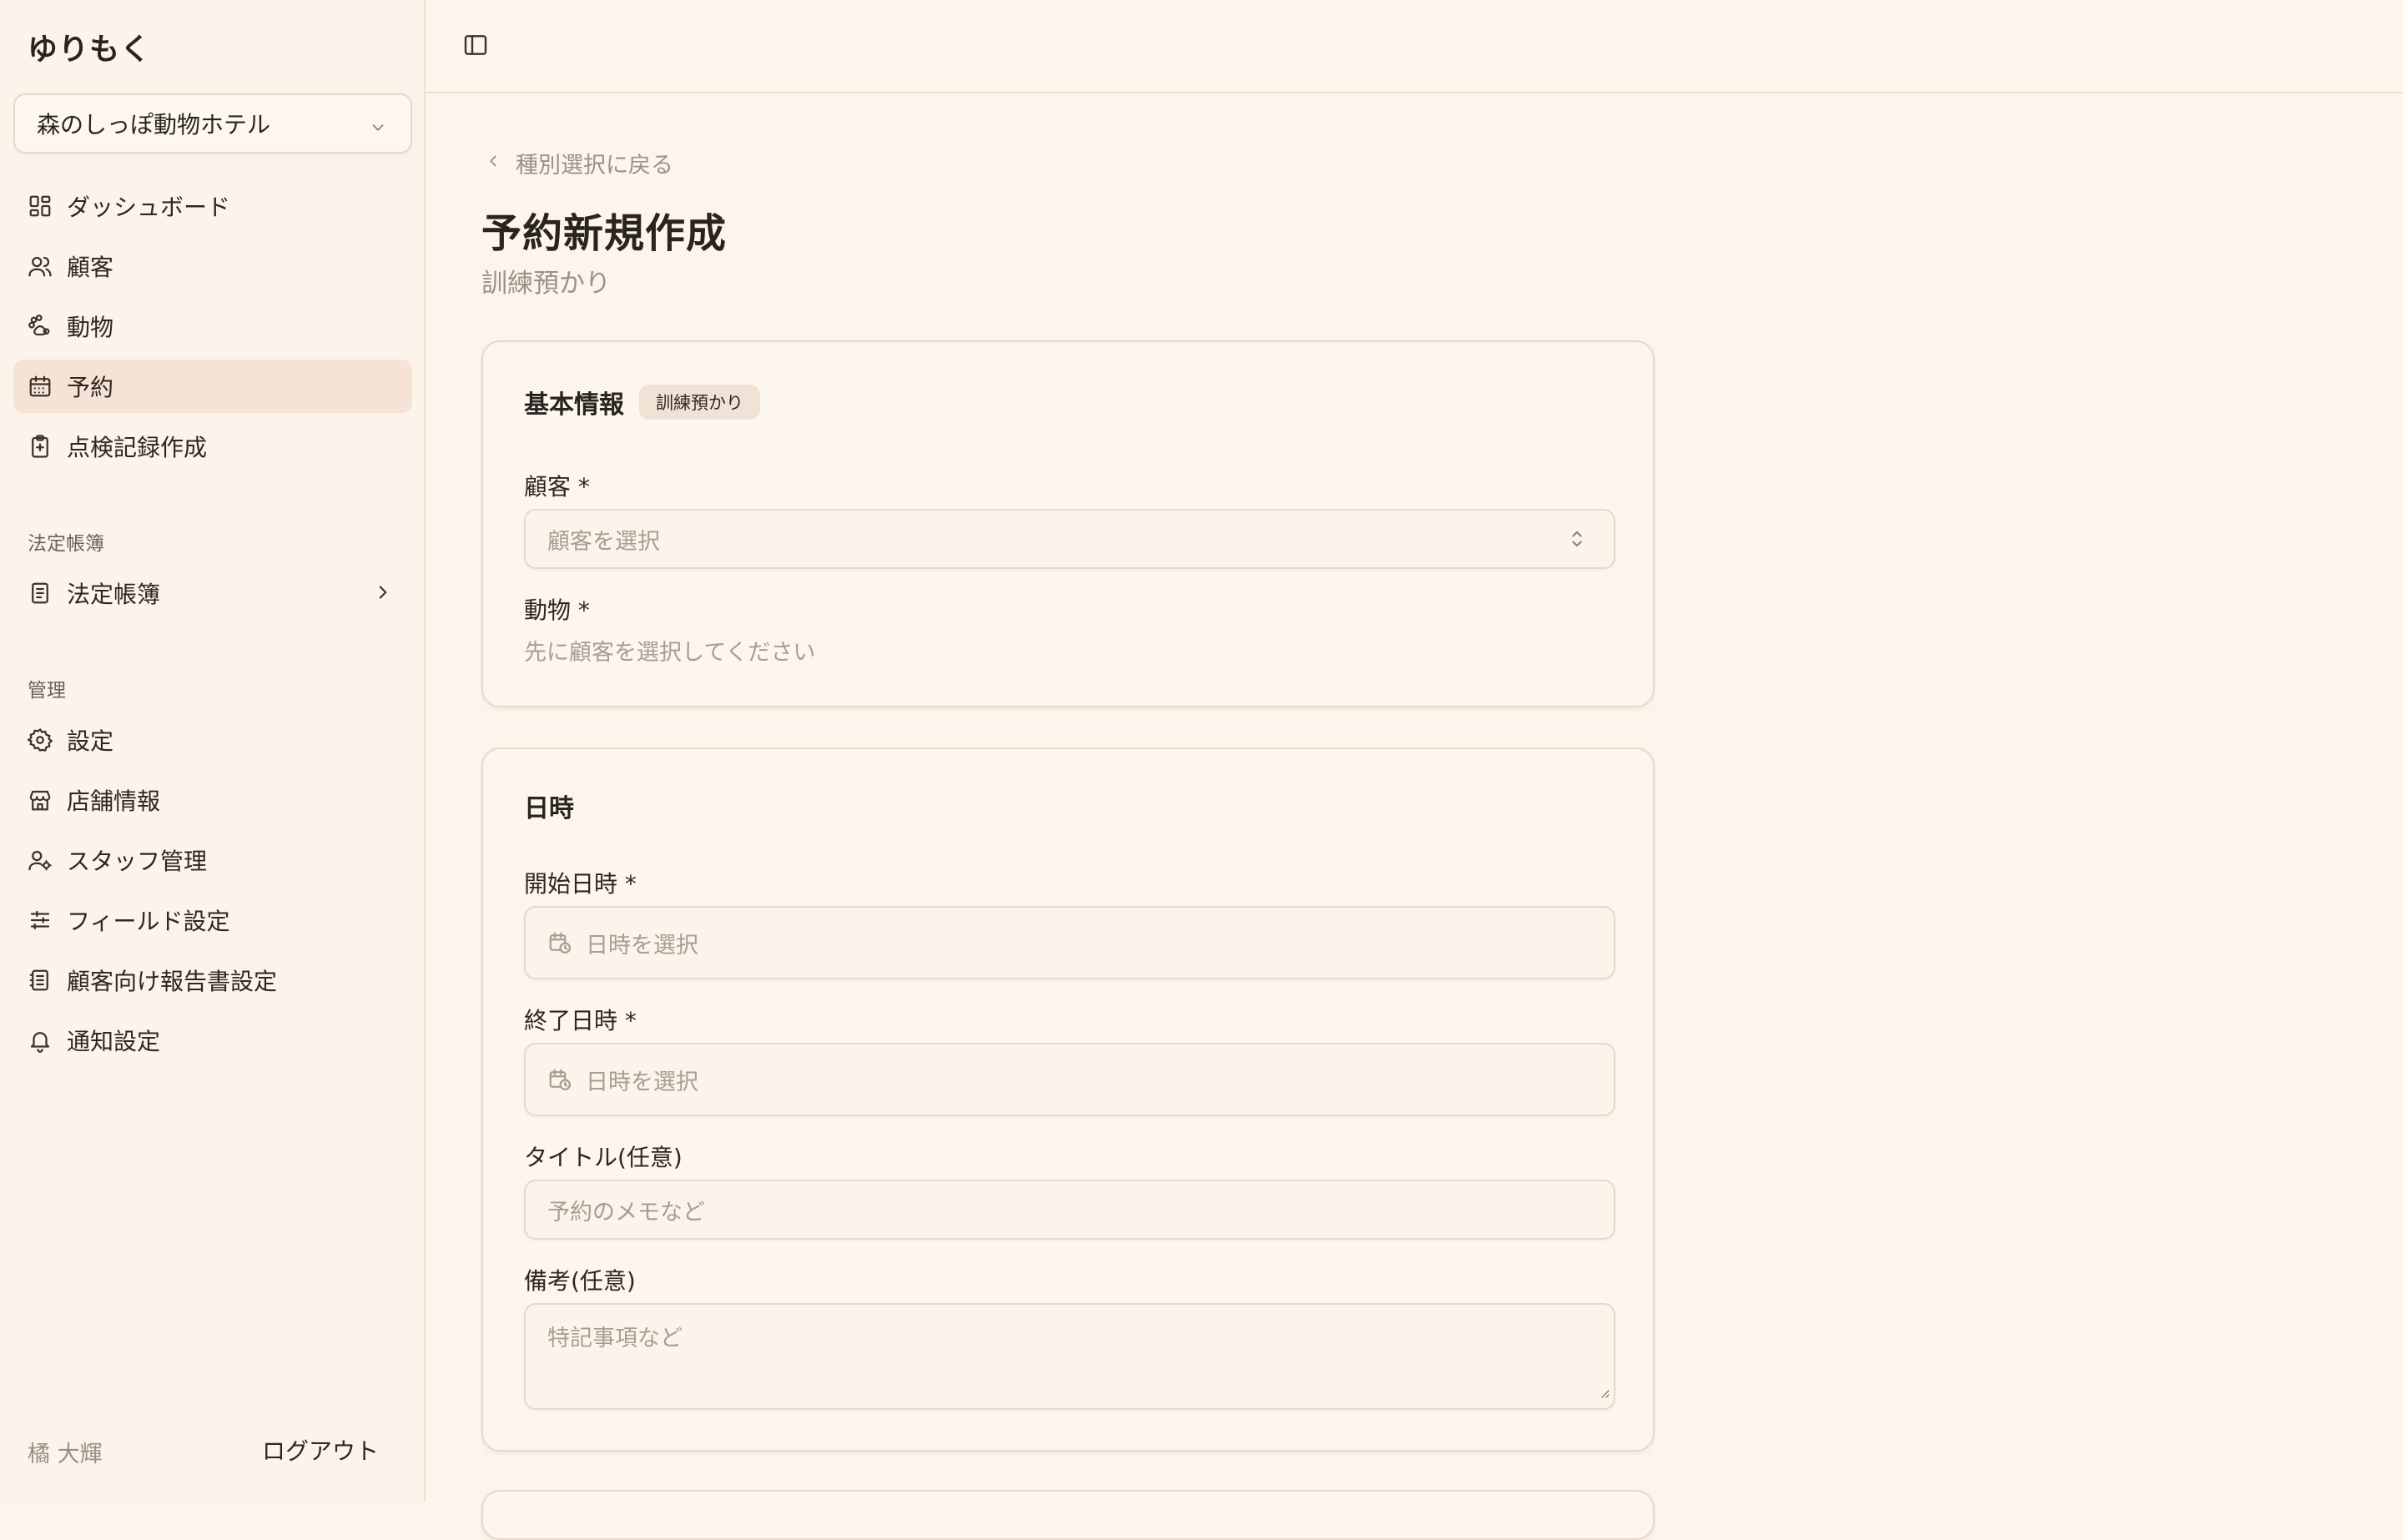  What do you see at coordinates (1069, 1210) in the screenshot?
I see `title-input: 予約のメモなど` at bounding box center [1069, 1210].